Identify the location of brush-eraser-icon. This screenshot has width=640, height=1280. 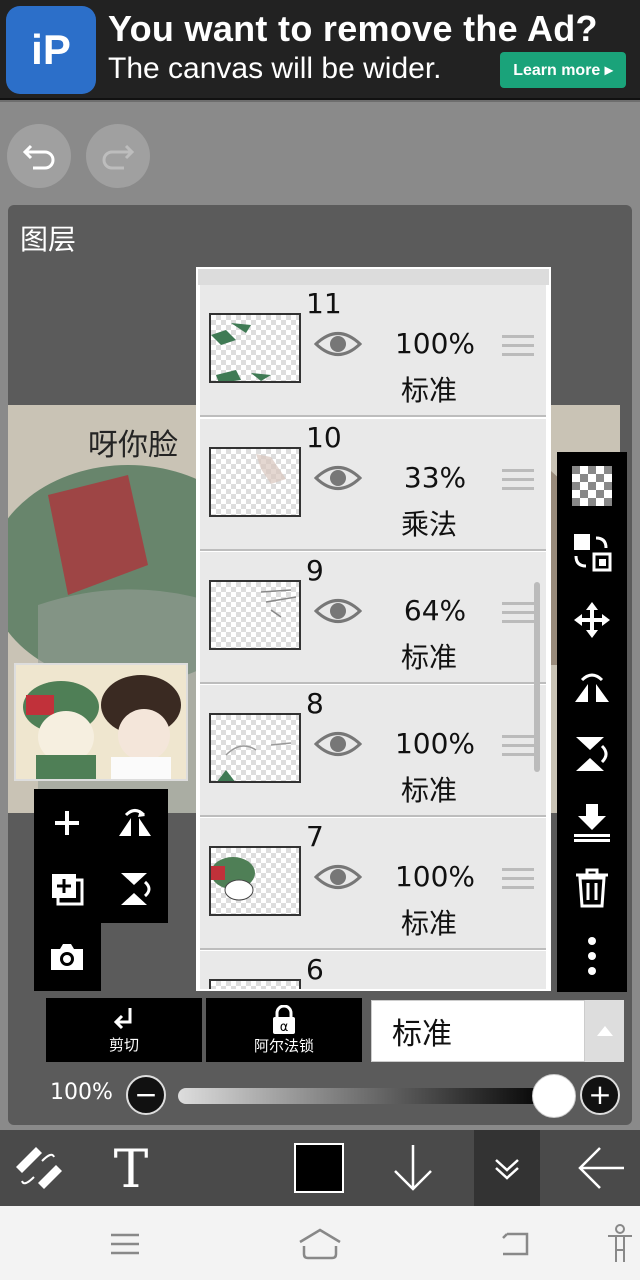
(39, 1168).